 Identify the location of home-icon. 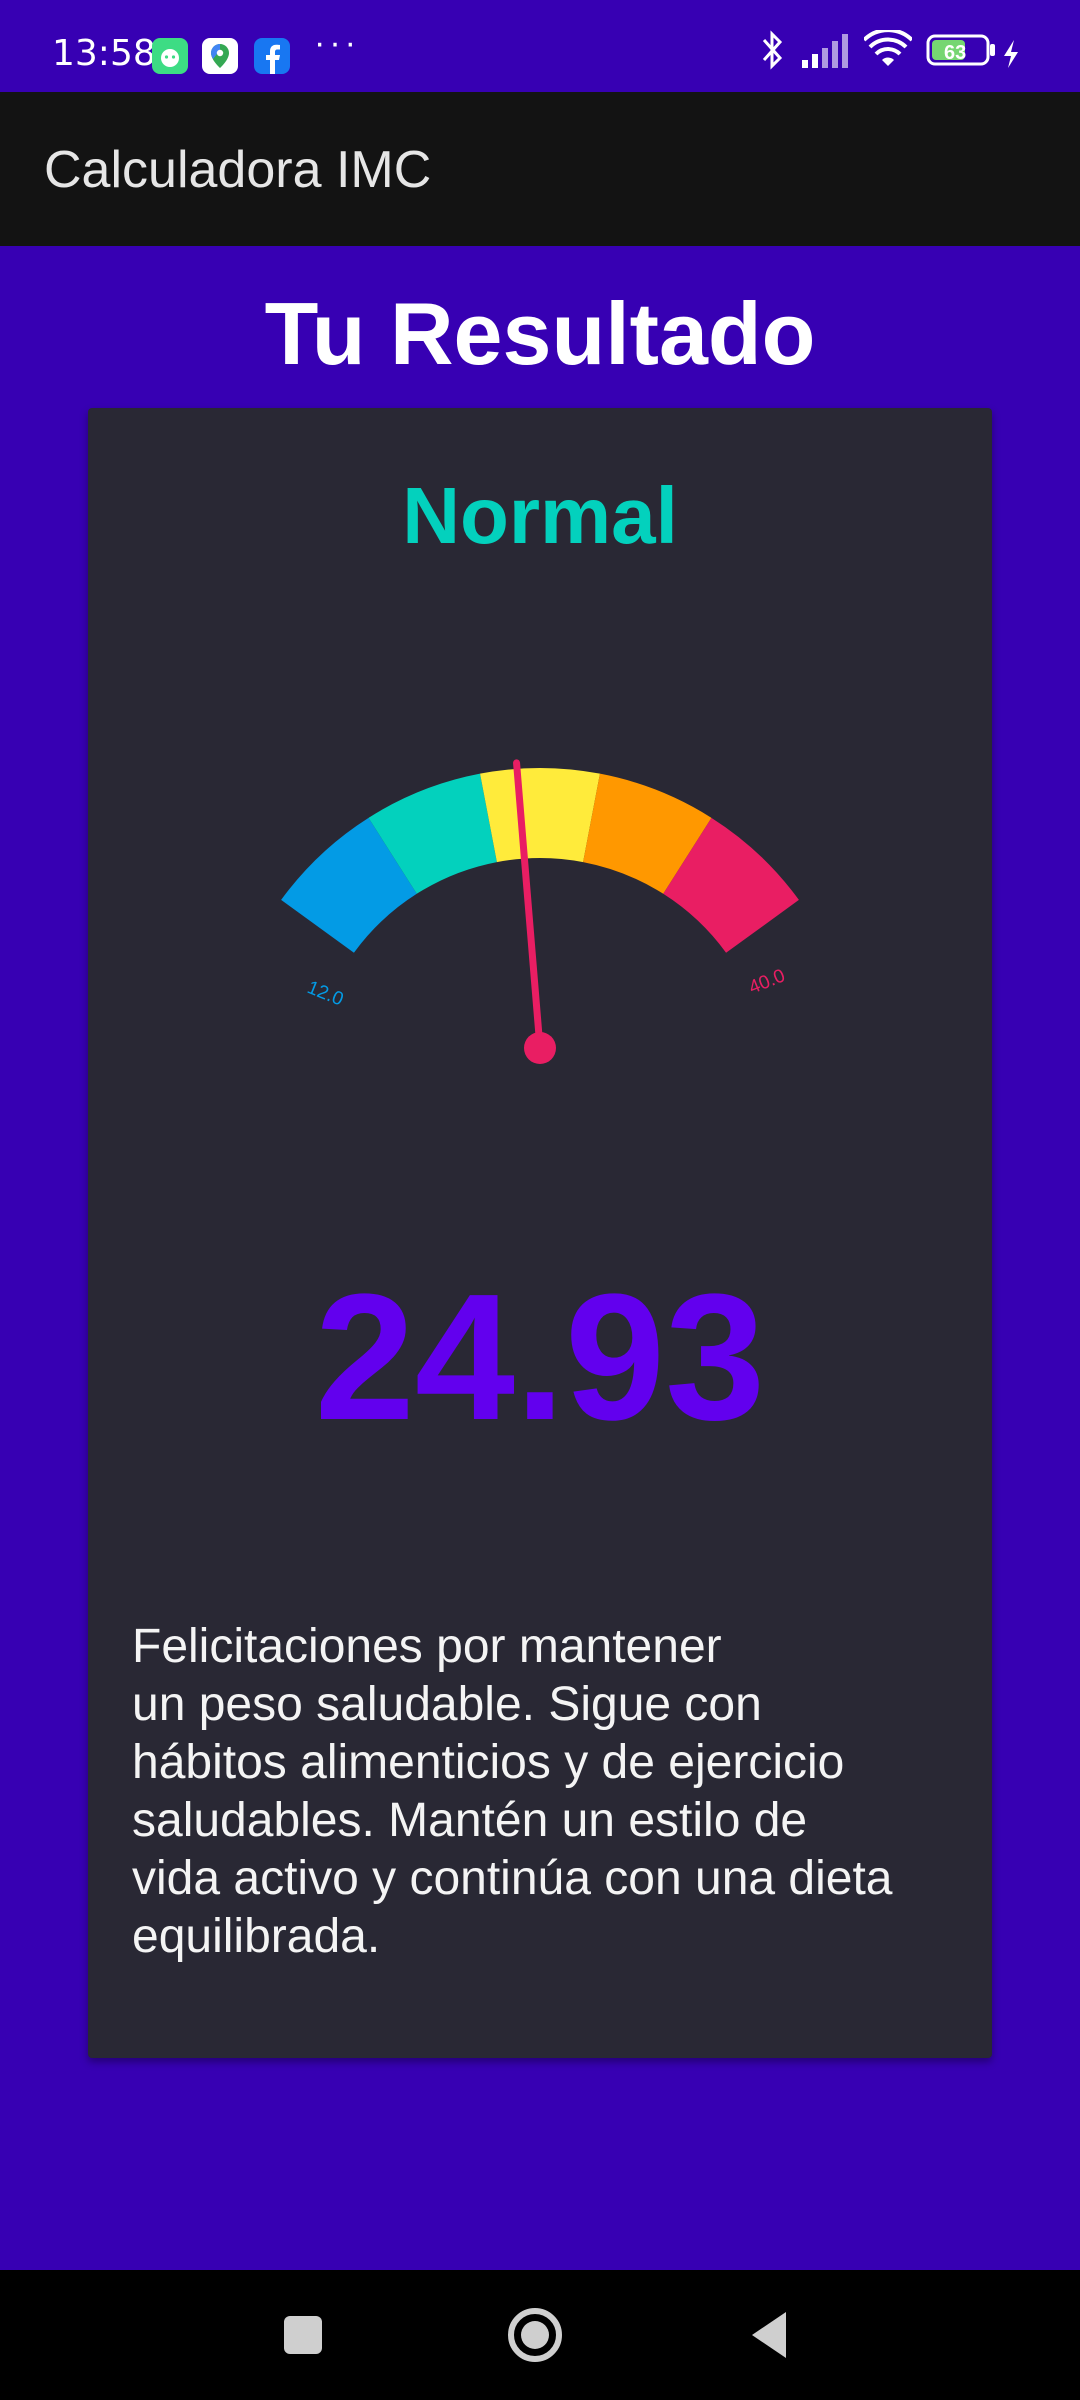
(535, 2335).